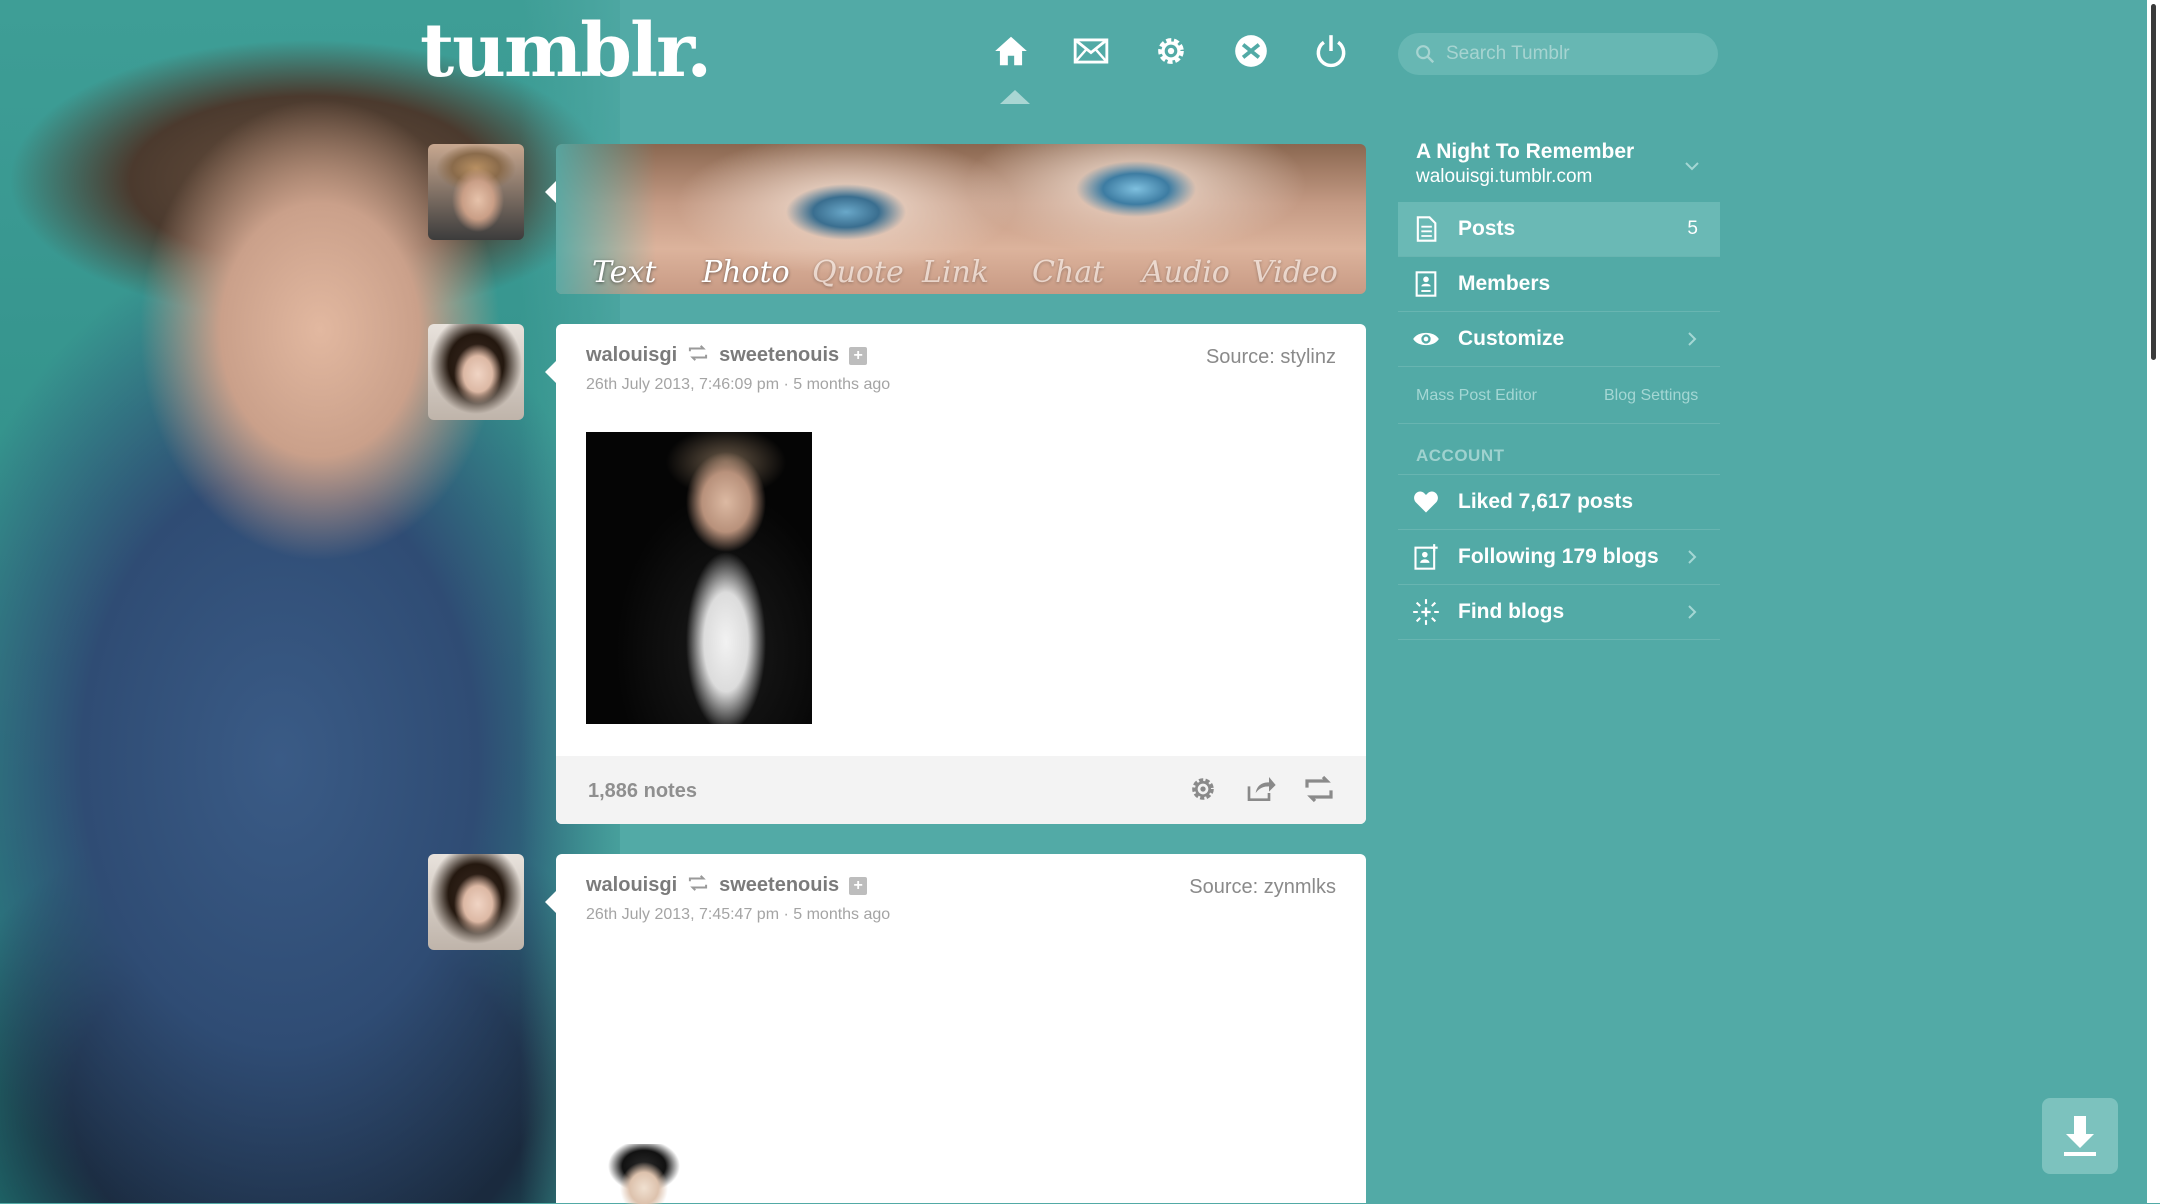 The image size is (2160, 1204). Describe the element at coordinates (1525, 152) in the screenshot. I see `blog-title: A Night To Remember` at that location.